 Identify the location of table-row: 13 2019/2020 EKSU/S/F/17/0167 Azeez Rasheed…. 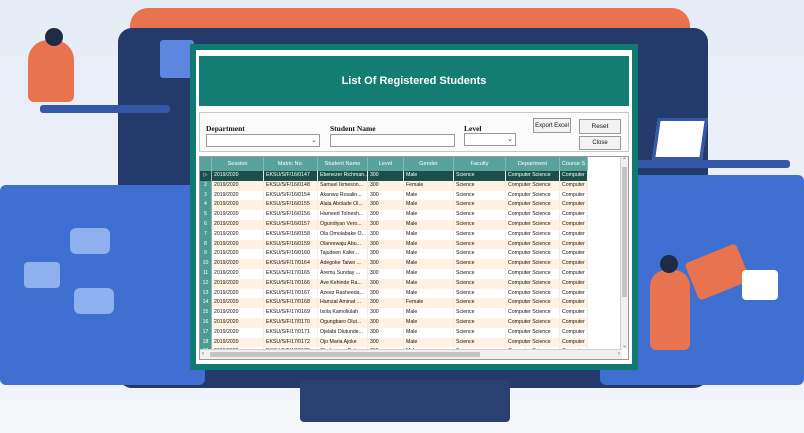
(394, 293).